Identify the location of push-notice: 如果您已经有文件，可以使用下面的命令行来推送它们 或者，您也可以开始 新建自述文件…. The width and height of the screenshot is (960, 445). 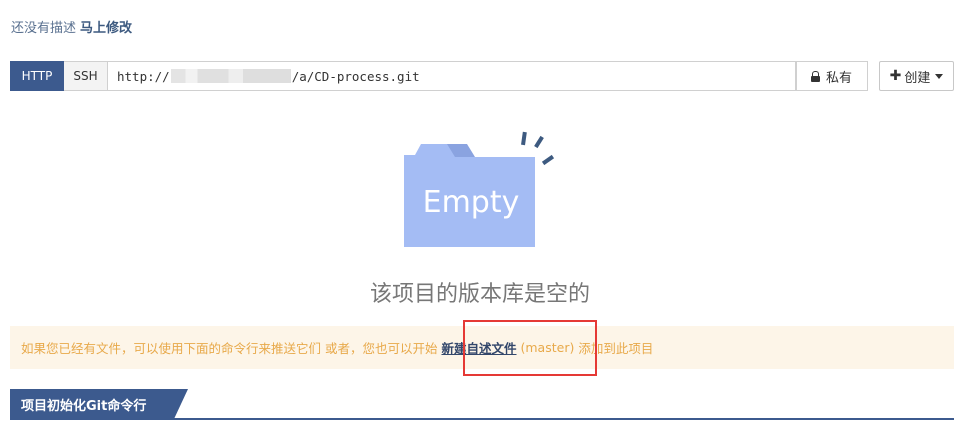
(482, 347).